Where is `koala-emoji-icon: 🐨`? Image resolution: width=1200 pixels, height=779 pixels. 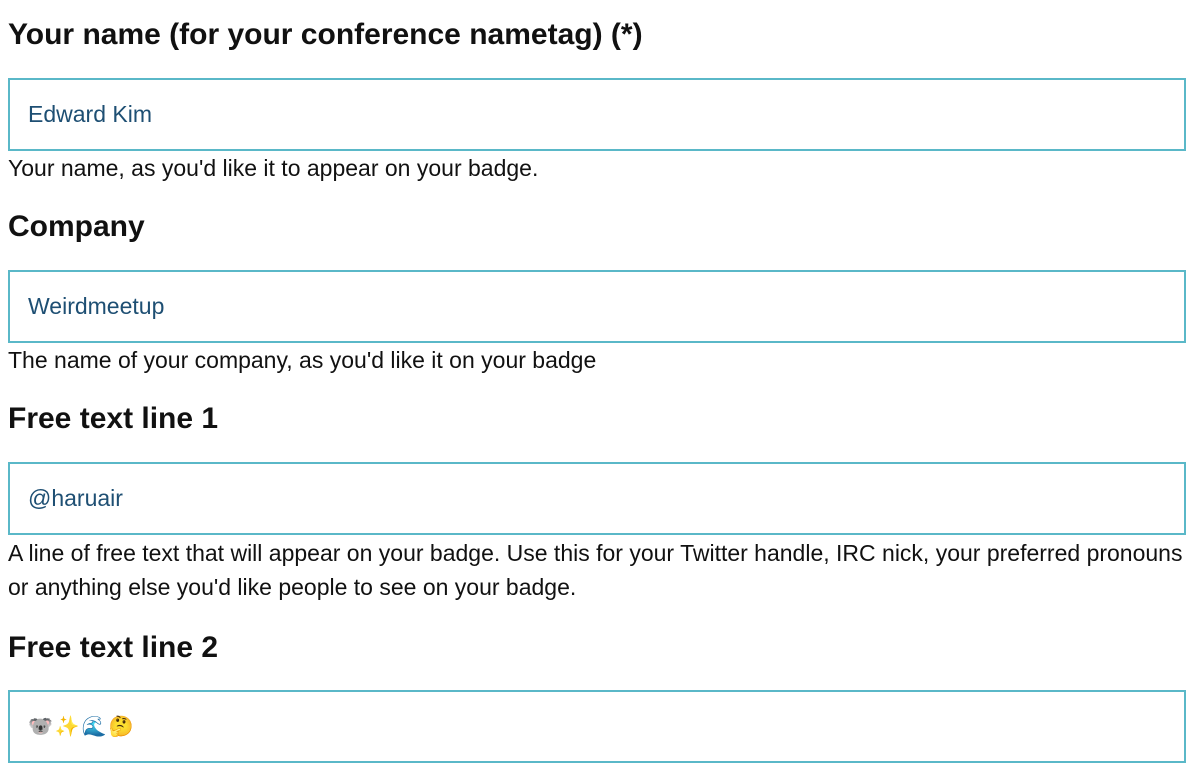 koala-emoji-icon: 🐨 is located at coordinates (40, 726).